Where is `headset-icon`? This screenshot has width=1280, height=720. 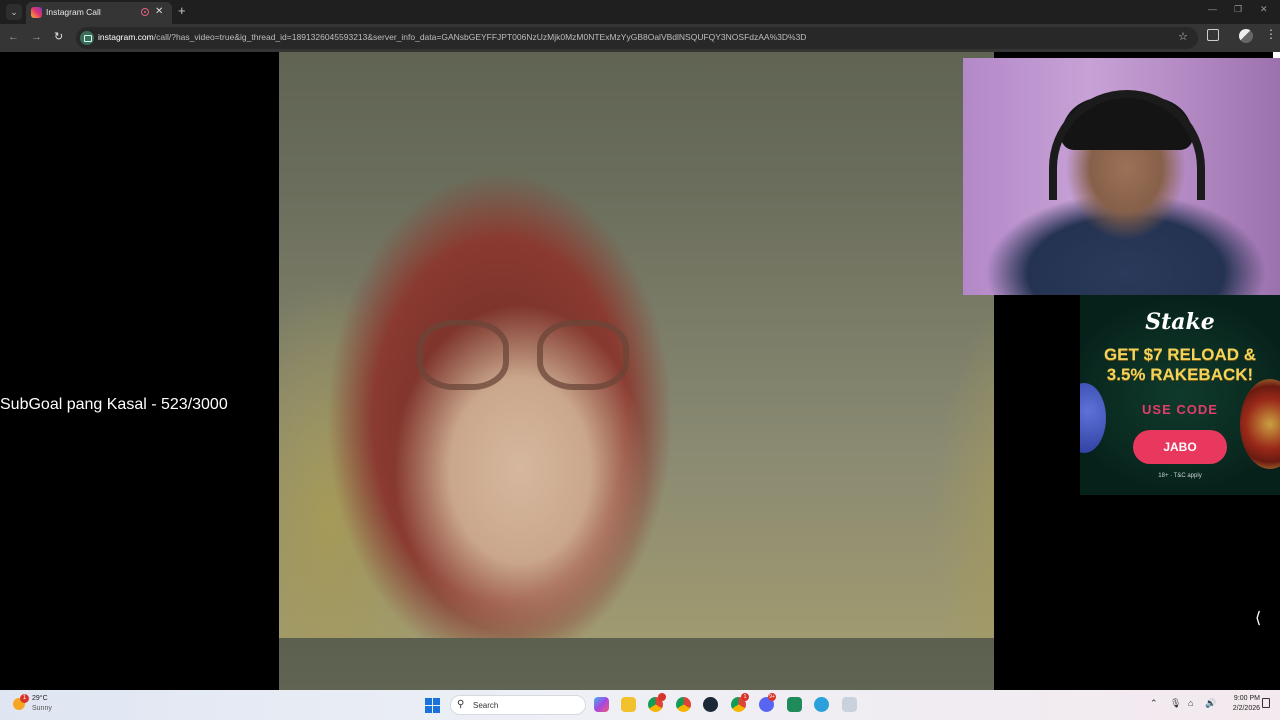 headset-icon is located at coordinates (1127, 145).